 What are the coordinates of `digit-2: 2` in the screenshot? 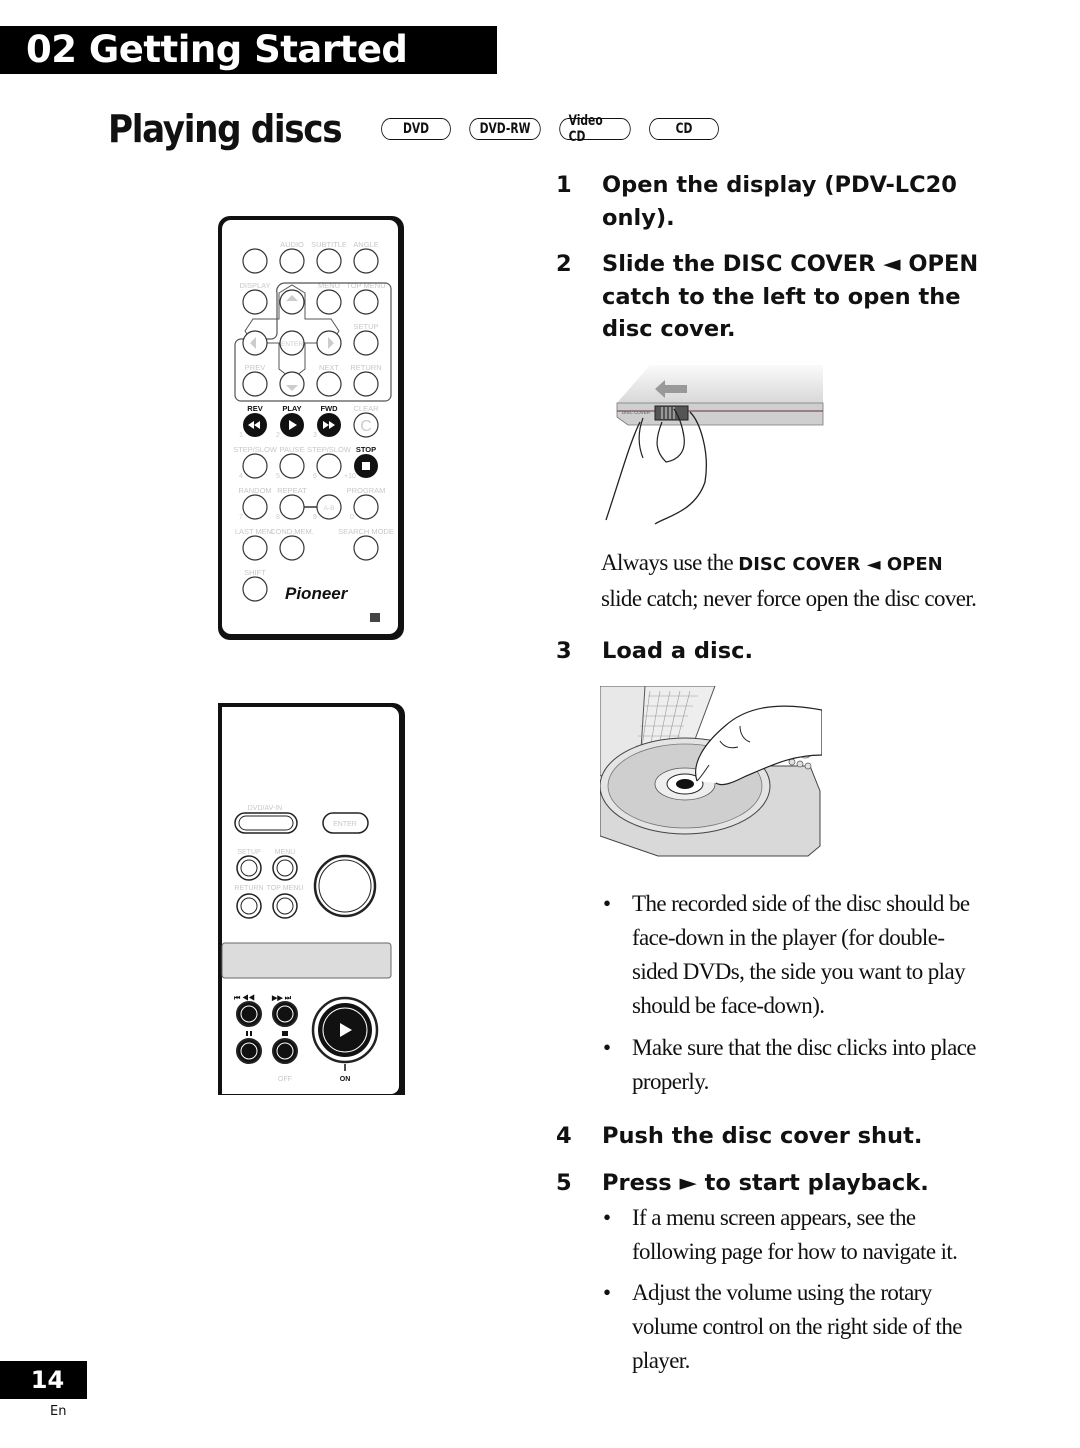 It's located at (278, 435).